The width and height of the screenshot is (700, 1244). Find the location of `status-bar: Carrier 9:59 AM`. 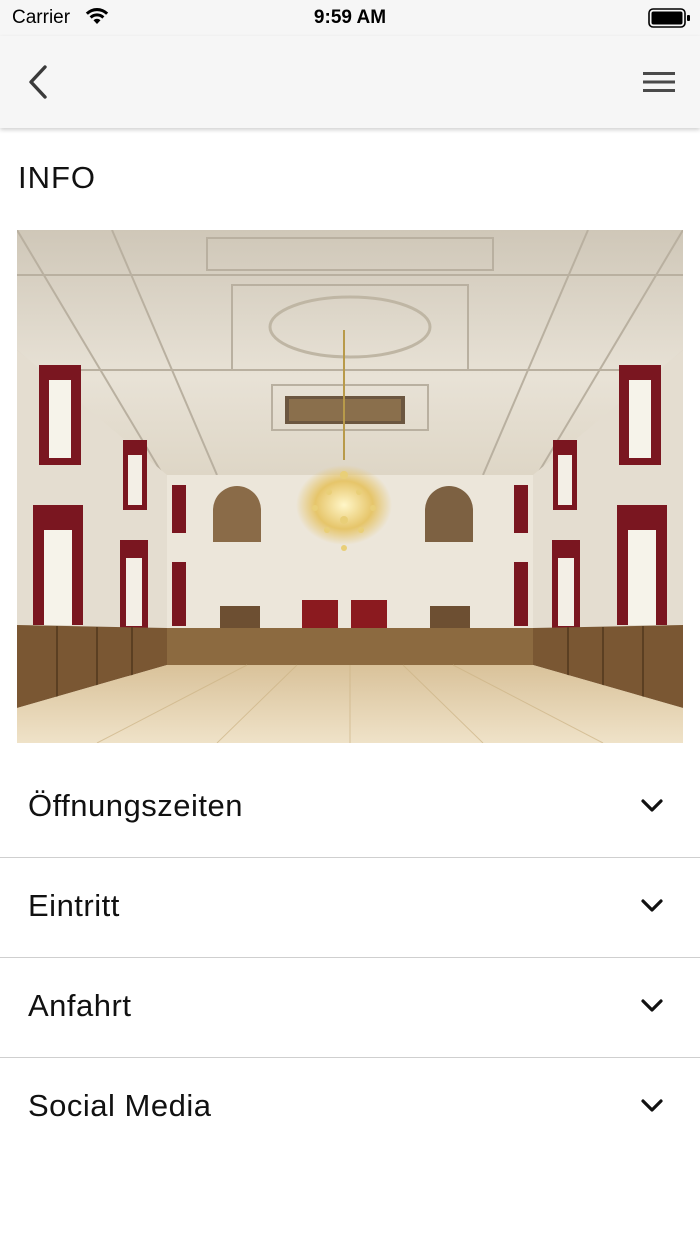

status-bar: Carrier 9:59 AM is located at coordinates (350, 18).